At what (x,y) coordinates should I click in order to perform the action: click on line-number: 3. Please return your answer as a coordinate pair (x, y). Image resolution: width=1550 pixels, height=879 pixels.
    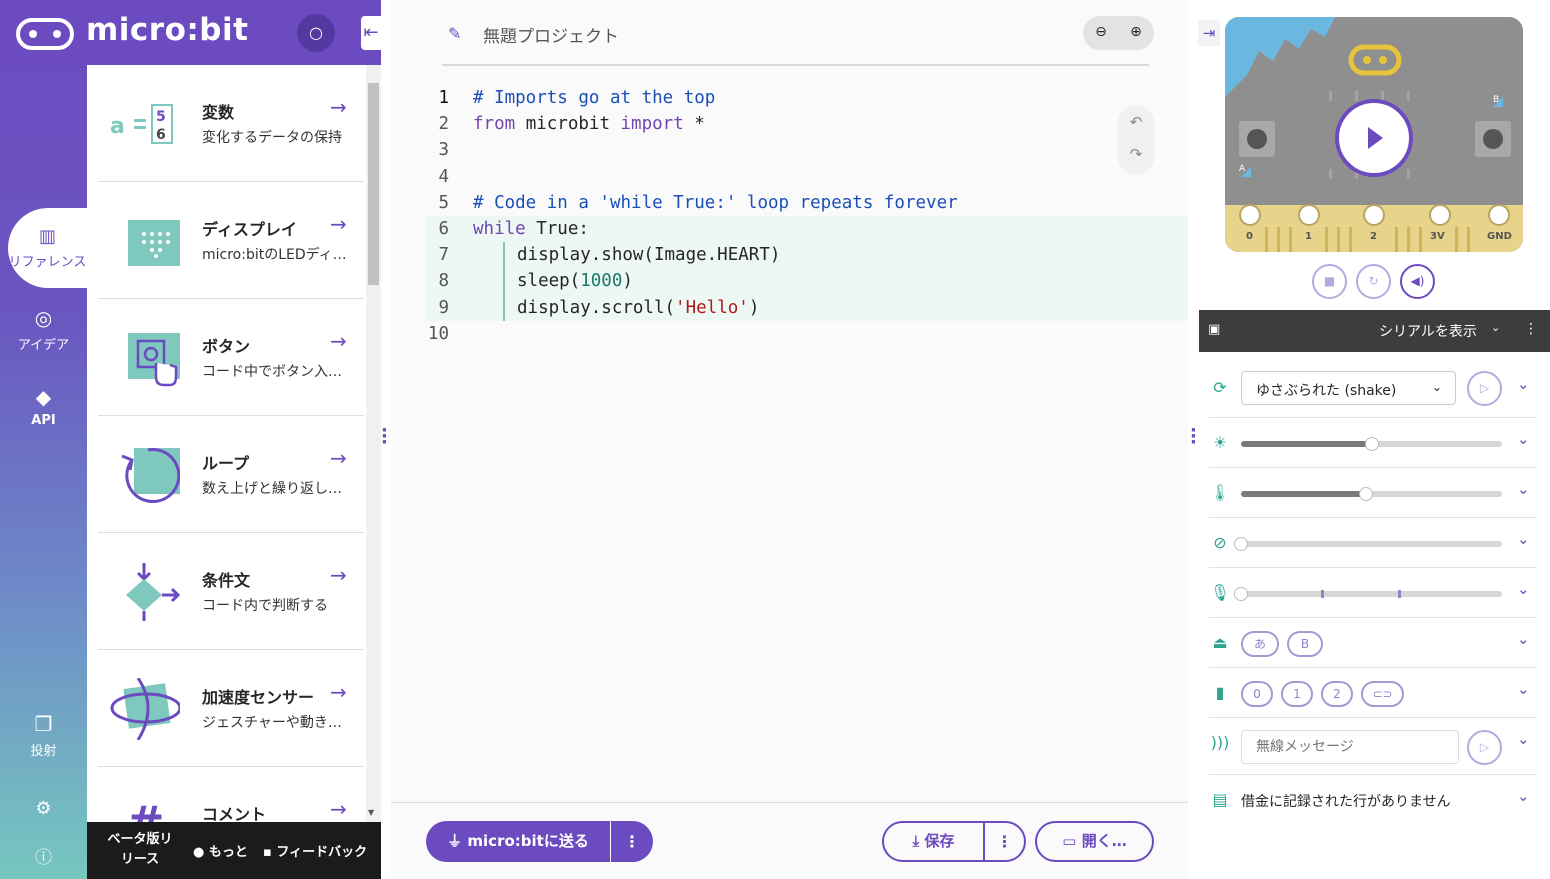
    Looking at the image, I should click on (443, 150).